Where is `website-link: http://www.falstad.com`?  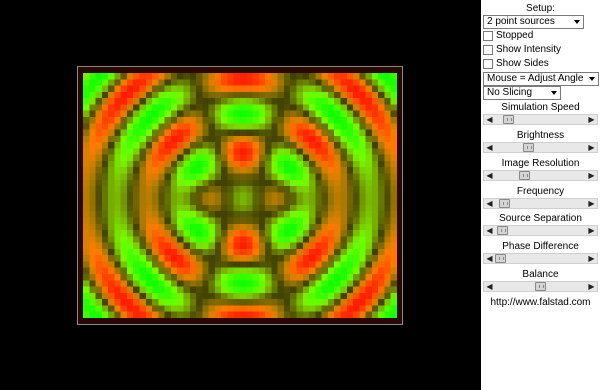 website-link: http://www.falstad.com is located at coordinates (540, 302).